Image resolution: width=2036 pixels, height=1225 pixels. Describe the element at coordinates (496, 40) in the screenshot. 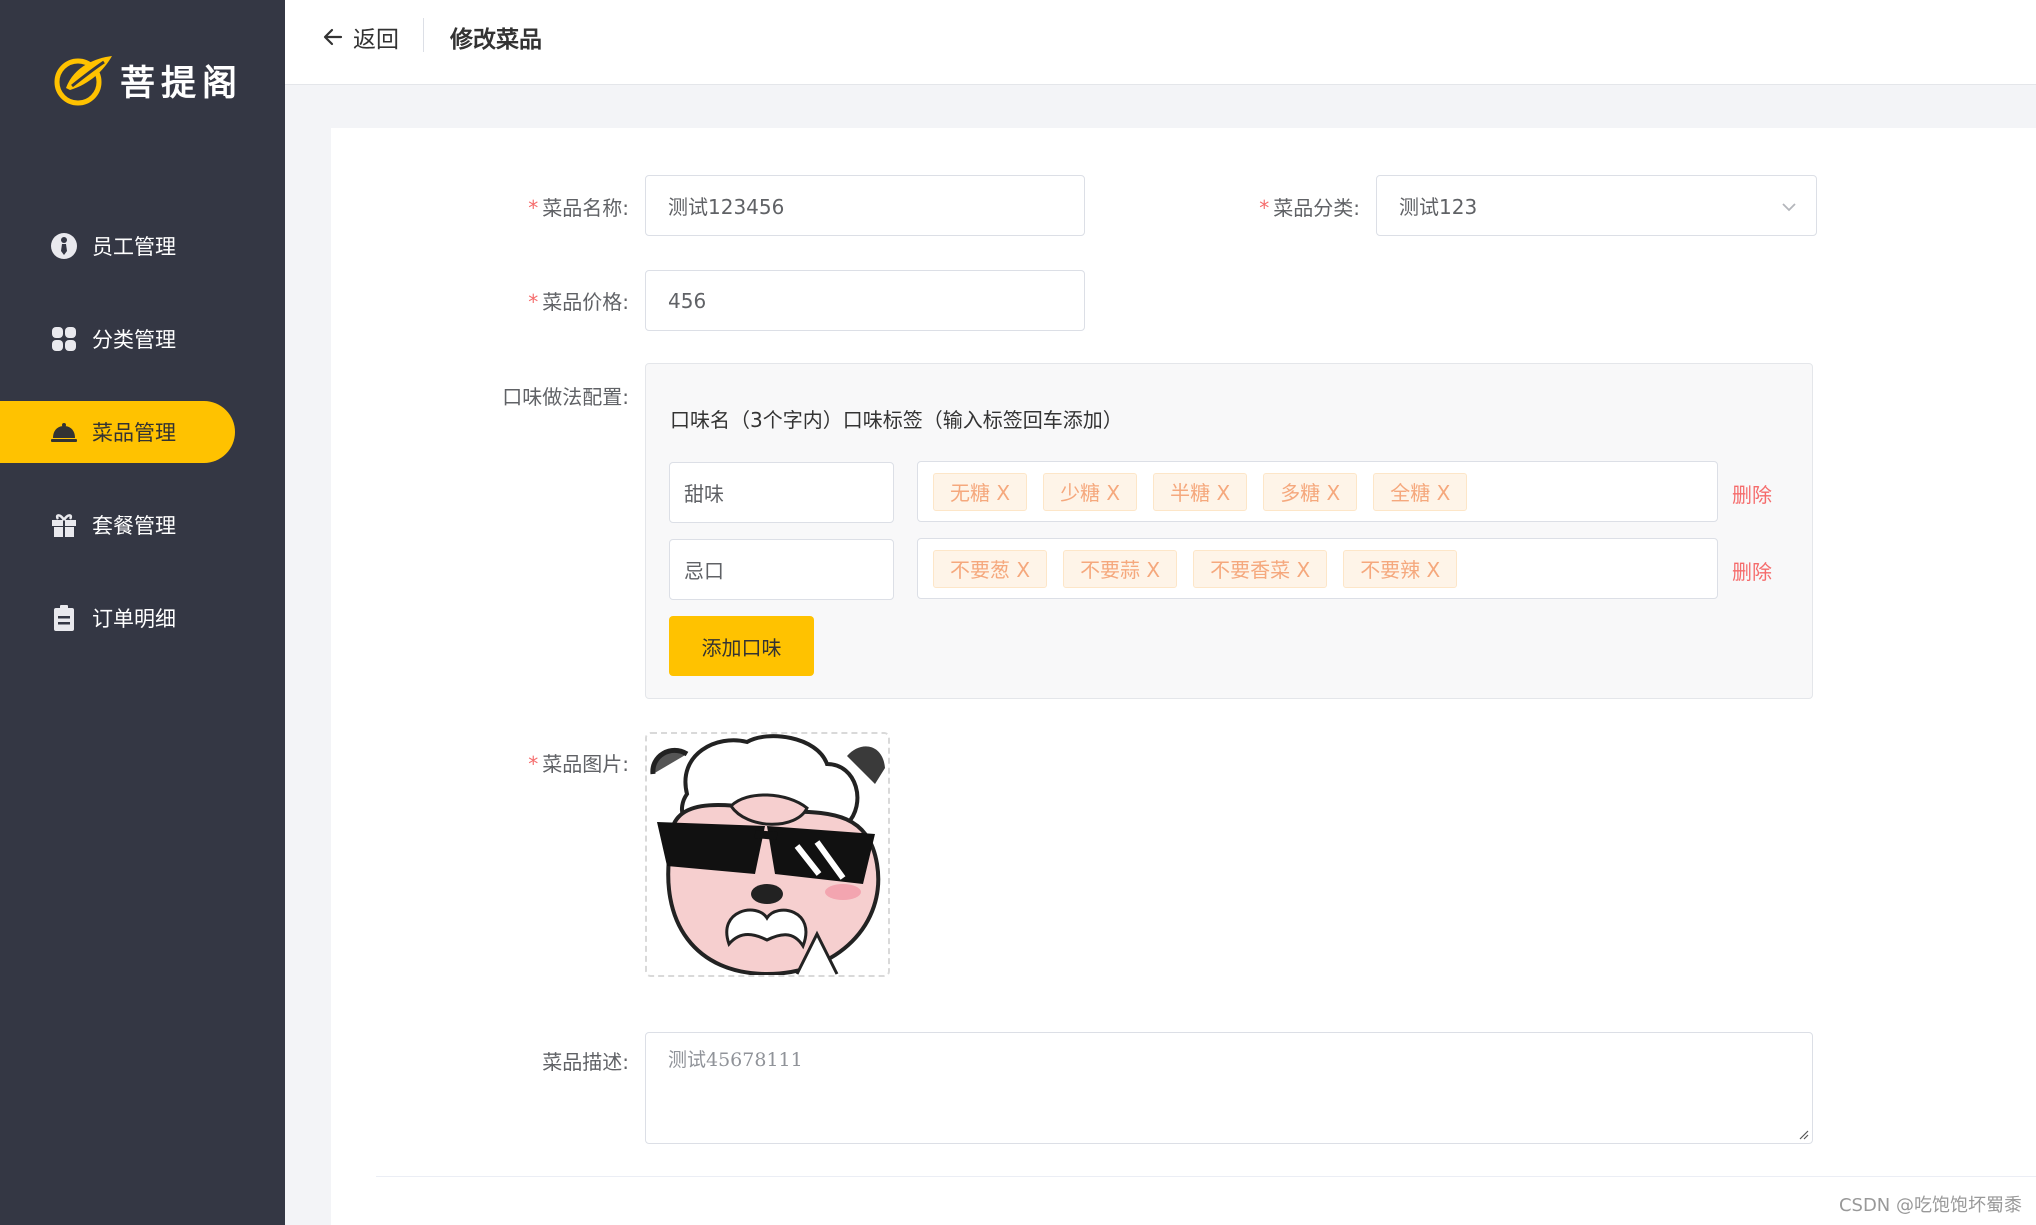

I see `page-title: 修改菜品` at that location.